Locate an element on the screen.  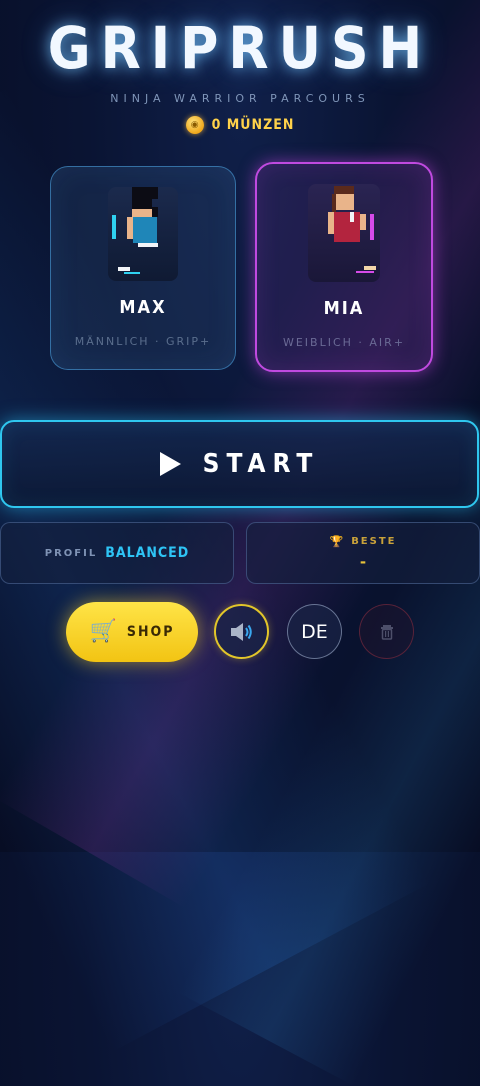
character-portrait-max is located at coordinates (143, 234).